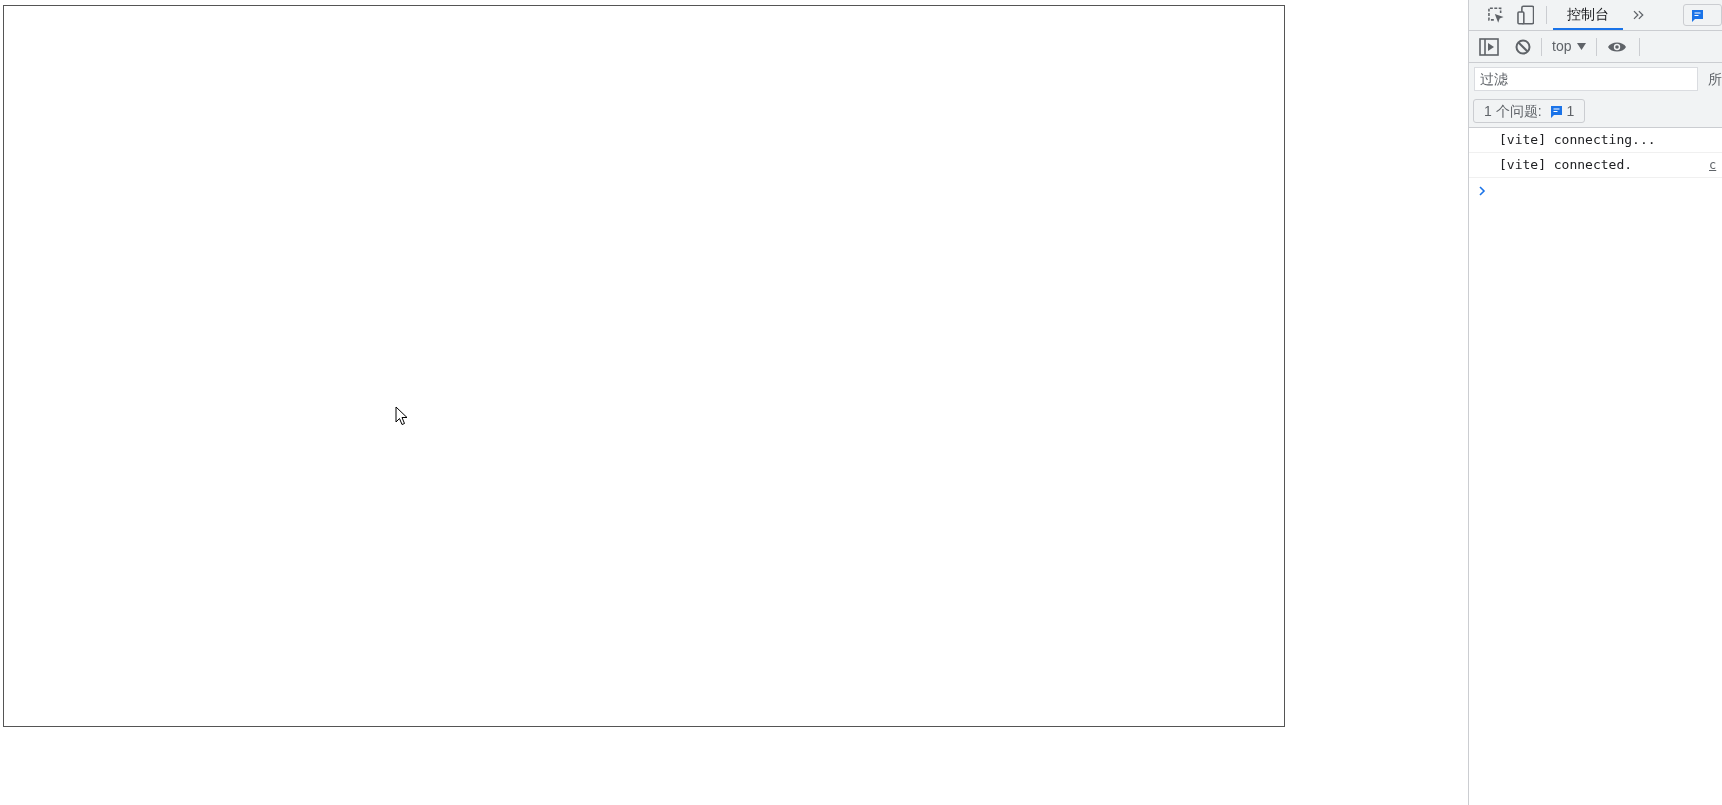 Image resolution: width=1722 pixels, height=805 pixels. What do you see at coordinates (1569, 46) in the screenshot?
I see `context-dropdown: top` at bounding box center [1569, 46].